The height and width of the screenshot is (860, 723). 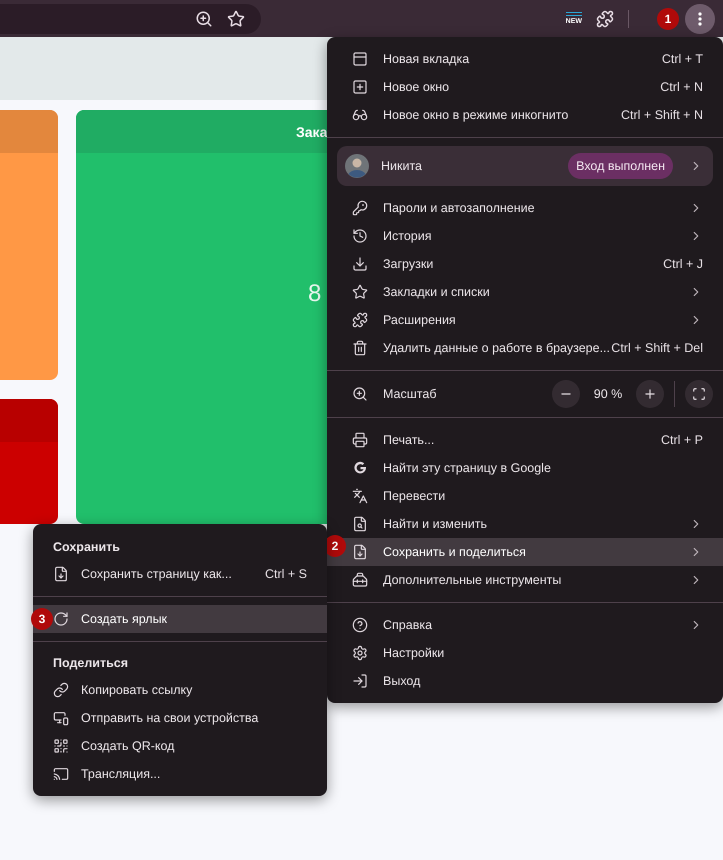 What do you see at coordinates (360, 440) in the screenshot?
I see `printer-icon` at bounding box center [360, 440].